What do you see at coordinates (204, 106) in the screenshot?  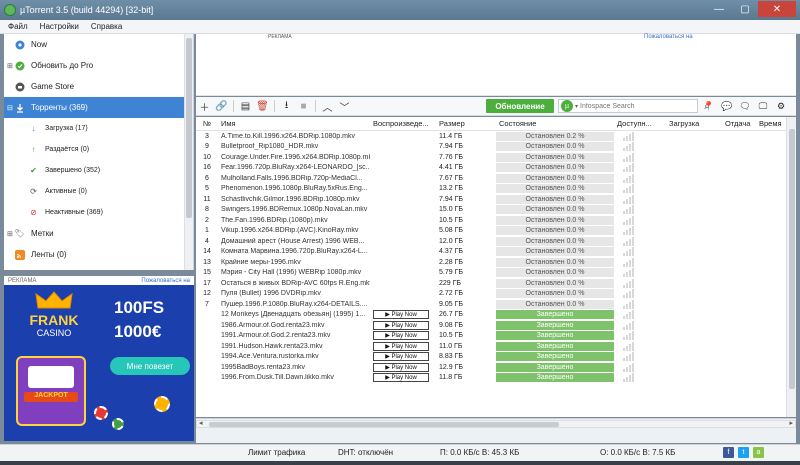 I see `add-torrent-button: ＋` at bounding box center [204, 106].